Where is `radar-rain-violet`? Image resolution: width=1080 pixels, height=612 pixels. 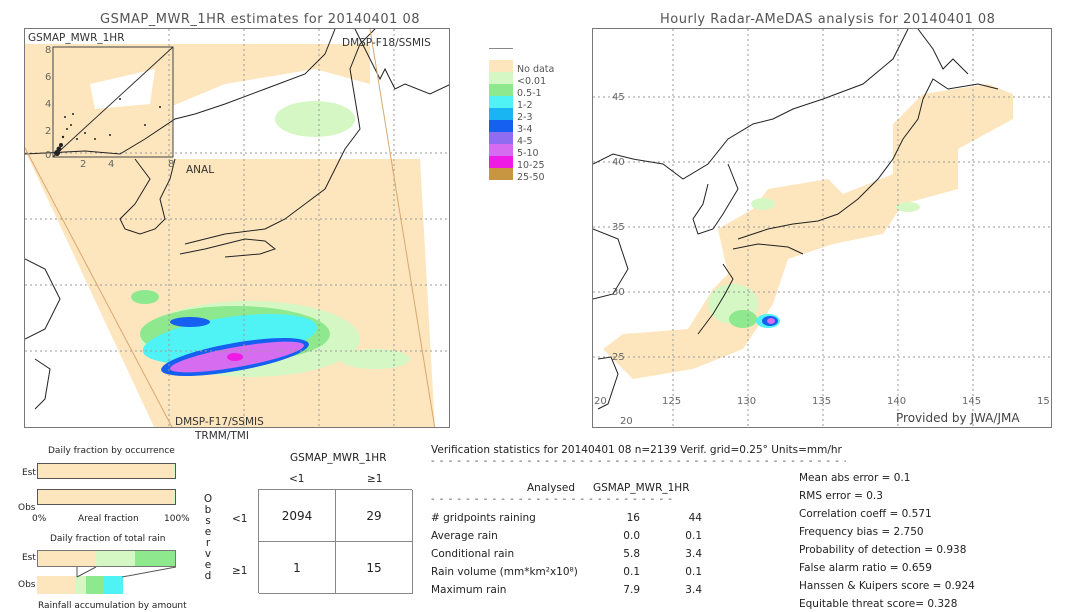 radar-rain-violet is located at coordinates (771, 321).